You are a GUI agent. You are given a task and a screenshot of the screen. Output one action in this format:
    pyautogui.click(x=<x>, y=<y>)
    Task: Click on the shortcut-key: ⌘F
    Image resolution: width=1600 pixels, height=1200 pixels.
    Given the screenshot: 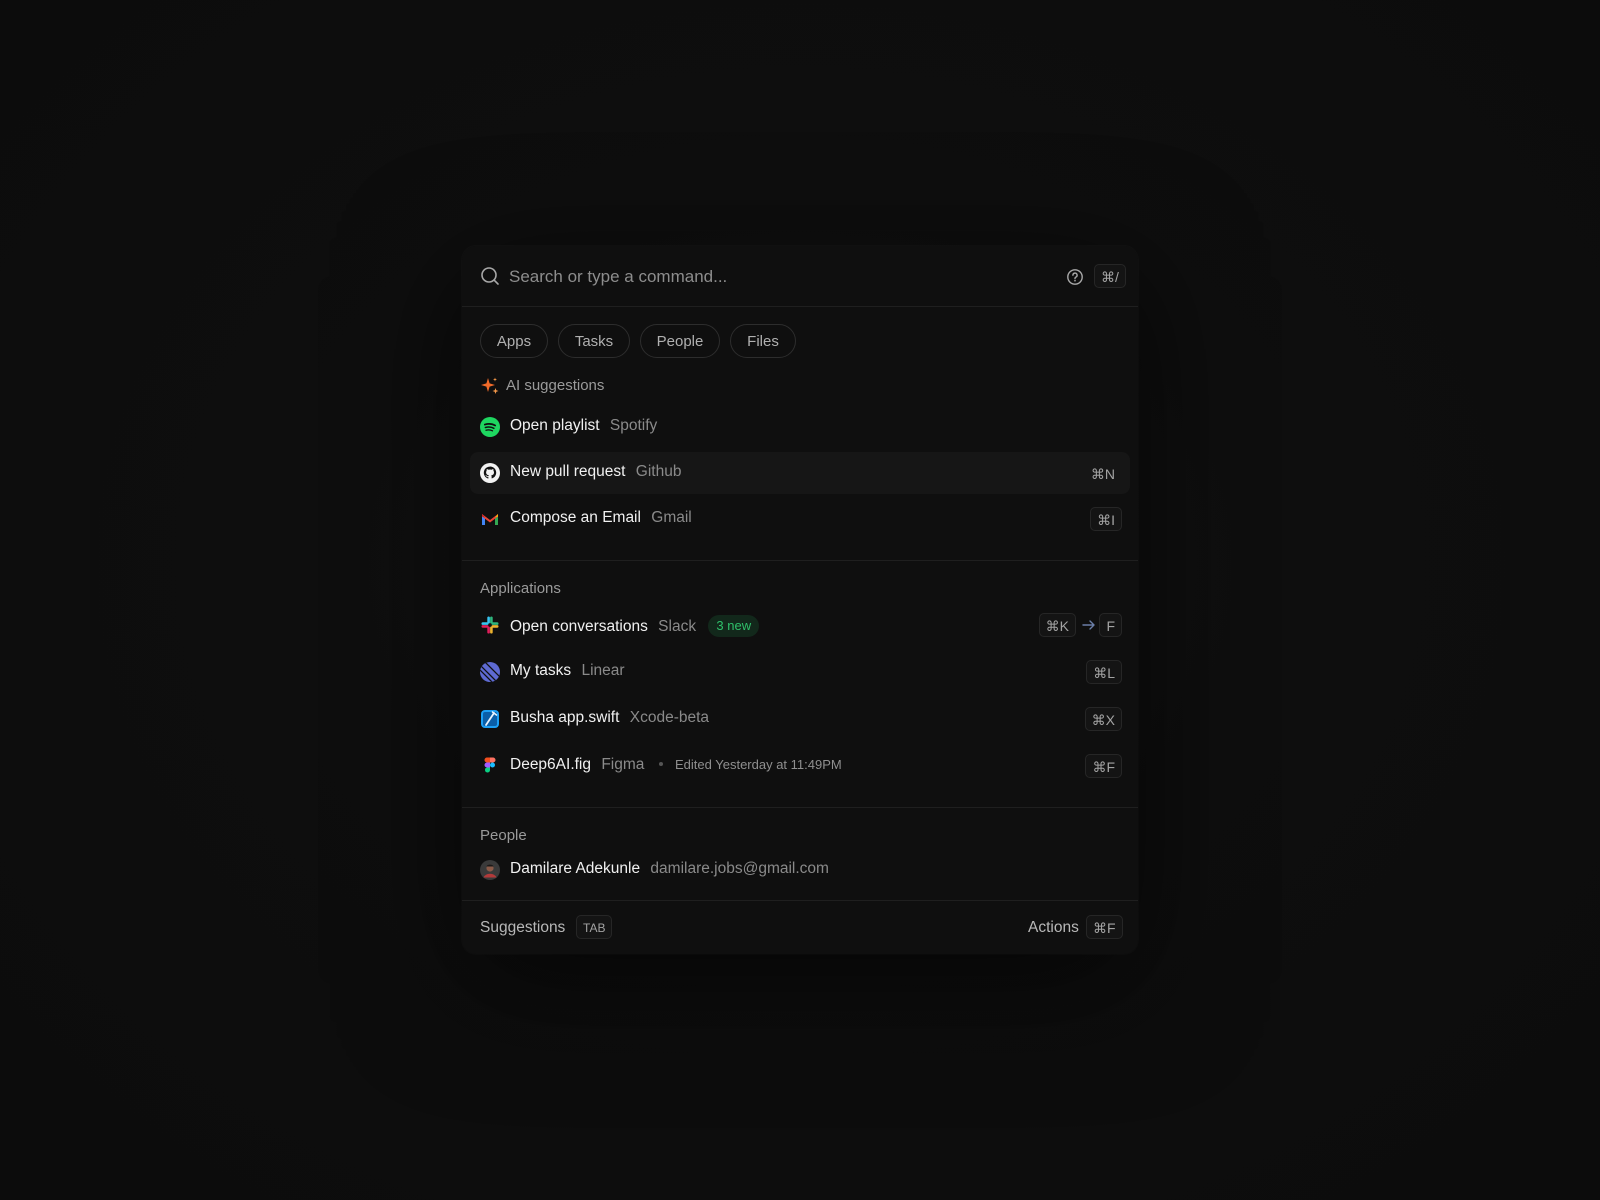 What is the action you would take?
    pyautogui.click(x=1103, y=766)
    